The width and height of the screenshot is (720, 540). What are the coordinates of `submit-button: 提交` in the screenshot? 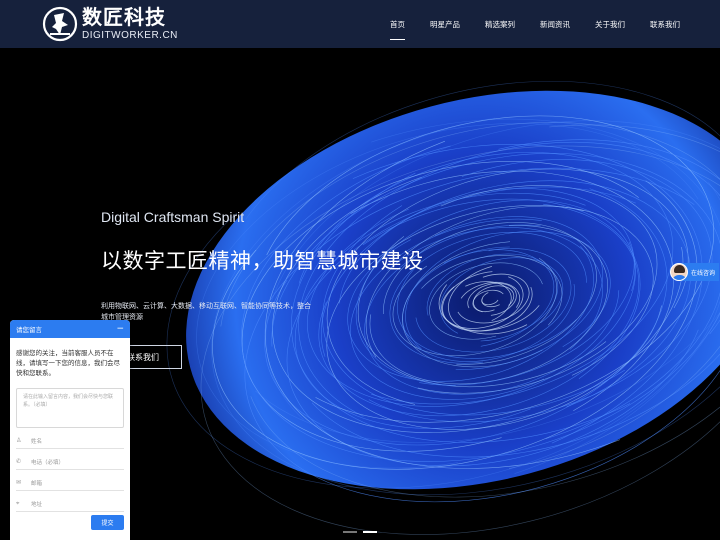 It's located at (107, 522).